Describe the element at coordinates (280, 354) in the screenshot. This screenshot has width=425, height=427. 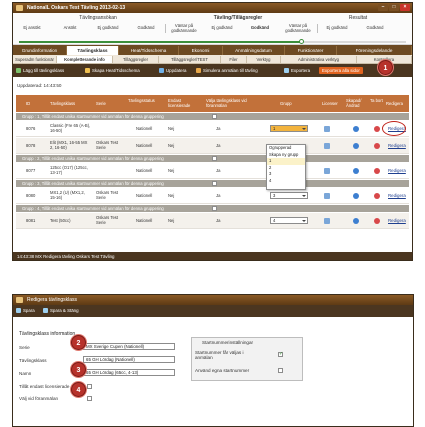
I see `start-opt1-checkbox: ✓` at that location.